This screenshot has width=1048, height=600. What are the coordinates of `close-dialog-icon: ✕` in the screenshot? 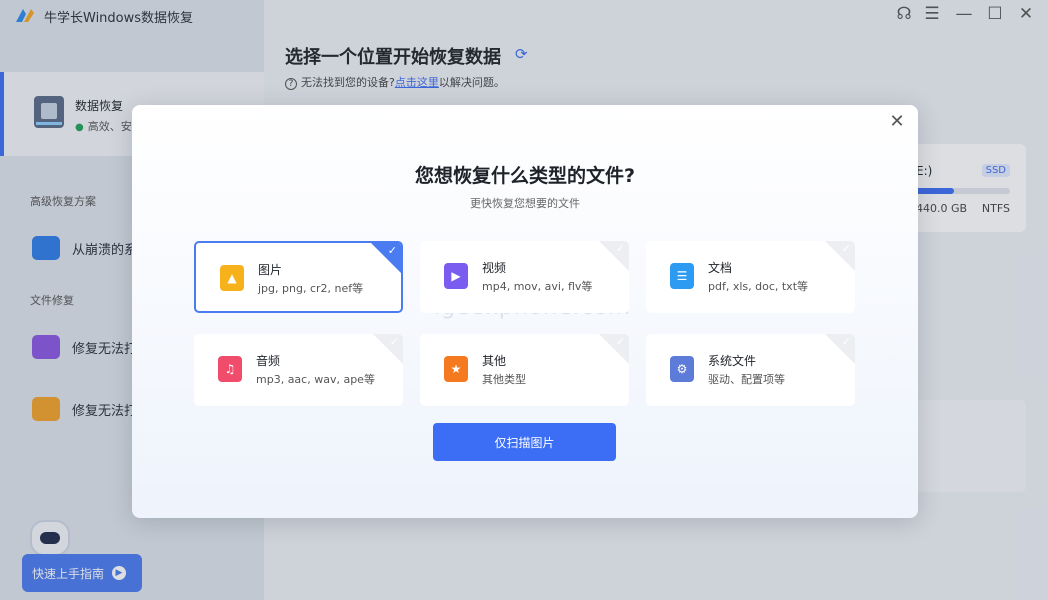 It's located at (897, 121).